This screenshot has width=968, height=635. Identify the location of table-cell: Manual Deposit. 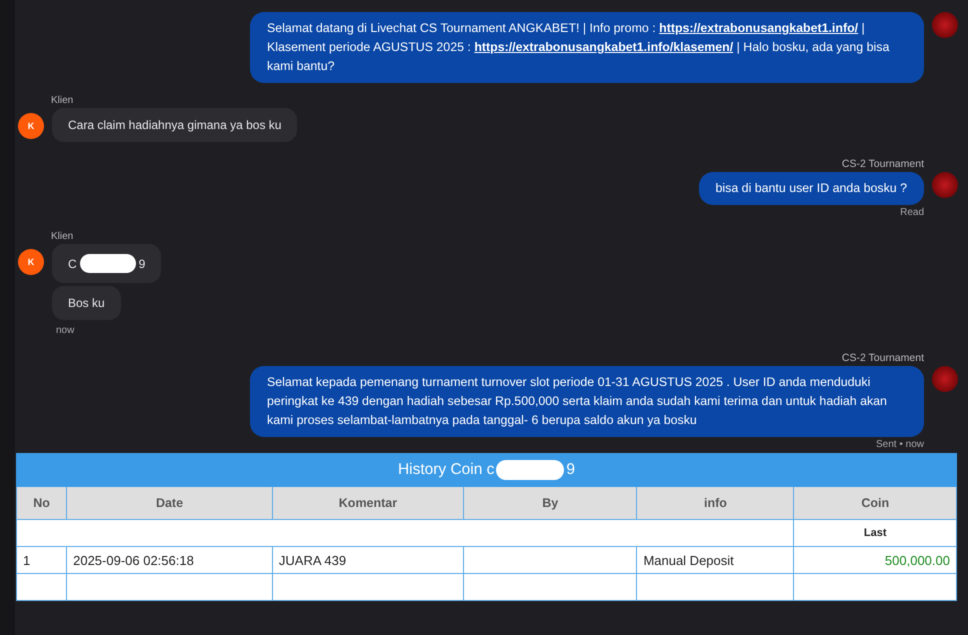
(715, 560).